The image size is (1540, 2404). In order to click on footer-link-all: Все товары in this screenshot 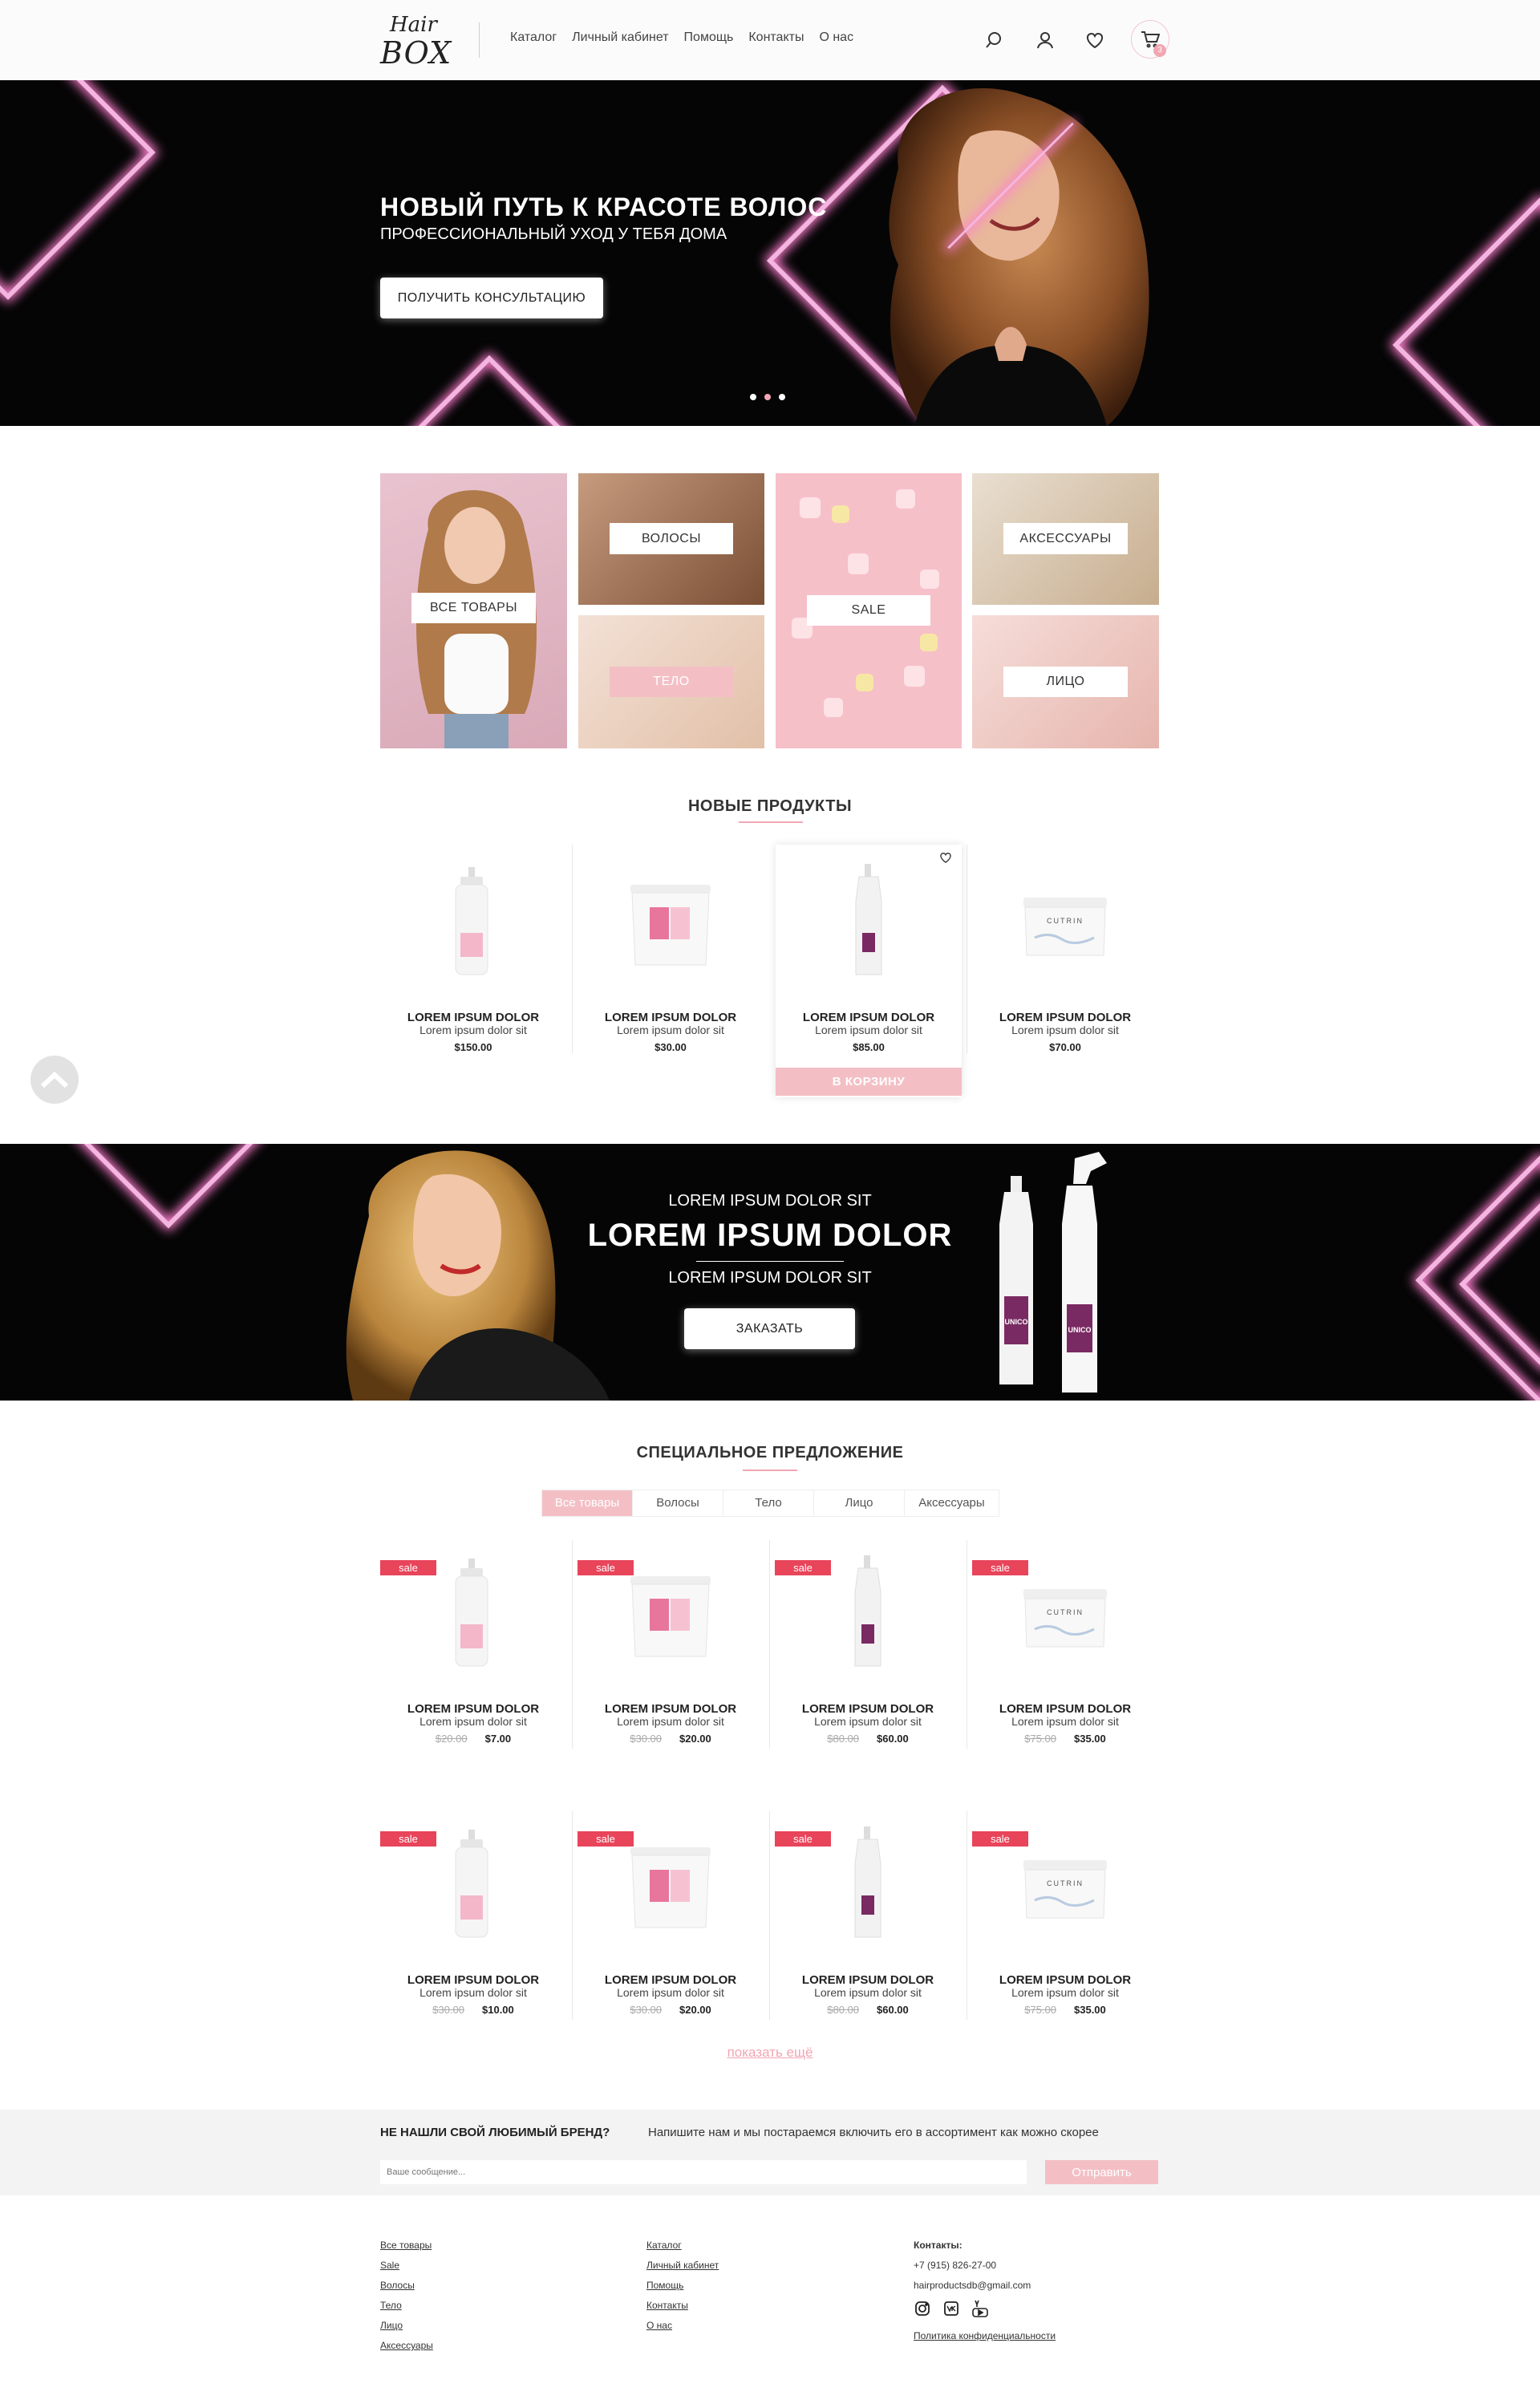, I will do `click(406, 2245)`.